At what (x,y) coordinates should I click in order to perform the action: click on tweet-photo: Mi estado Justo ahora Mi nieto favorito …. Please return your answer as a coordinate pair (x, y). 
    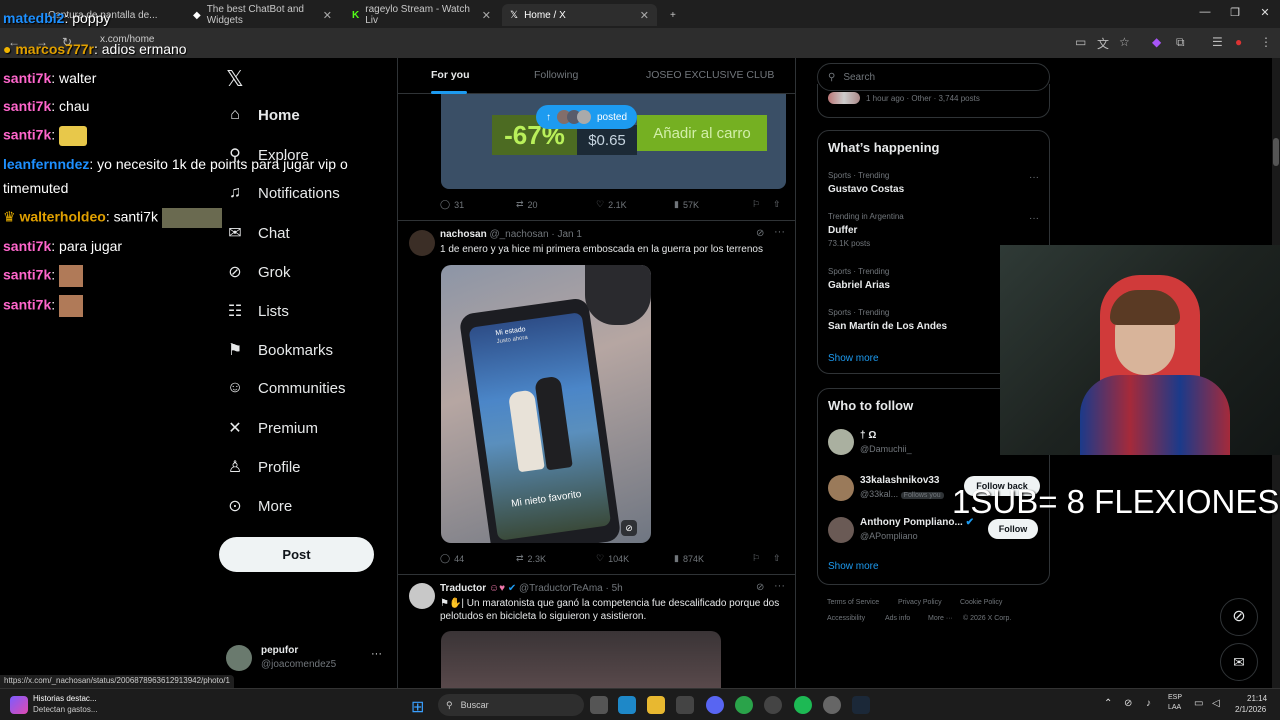
    Looking at the image, I should click on (546, 404).